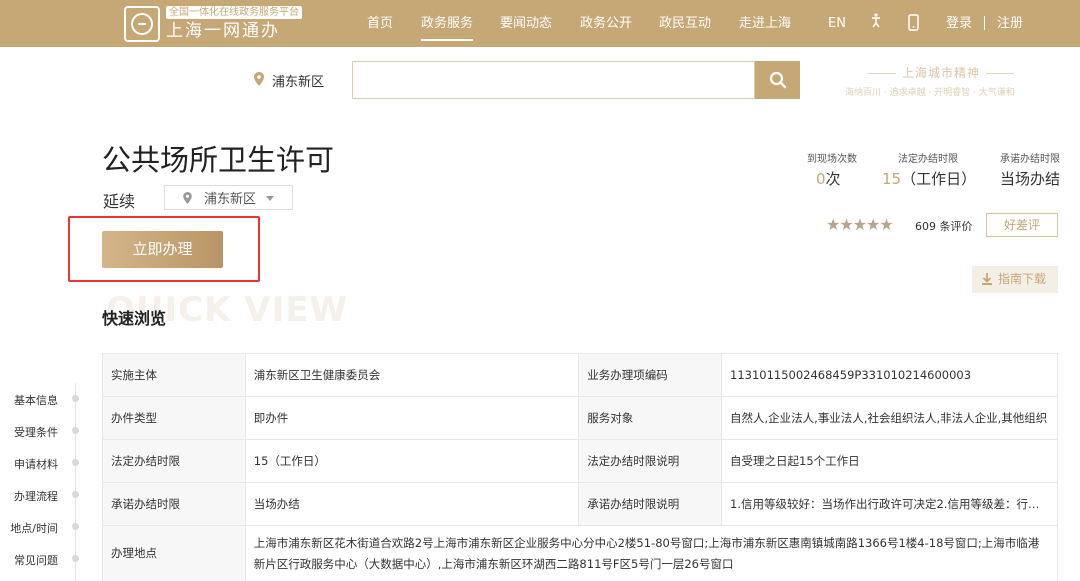 This screenshot has width=1080, height=581. Describe the element at coordinates (29, 400) in the screenshot. I see `side-nav-basic-info: 基本信息` at that location.